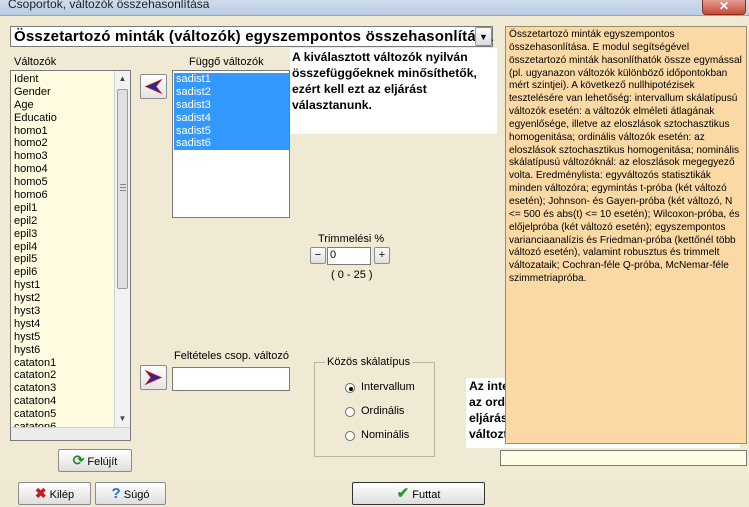  I want to click on variable-list-item: homo4, so click(62, 169).